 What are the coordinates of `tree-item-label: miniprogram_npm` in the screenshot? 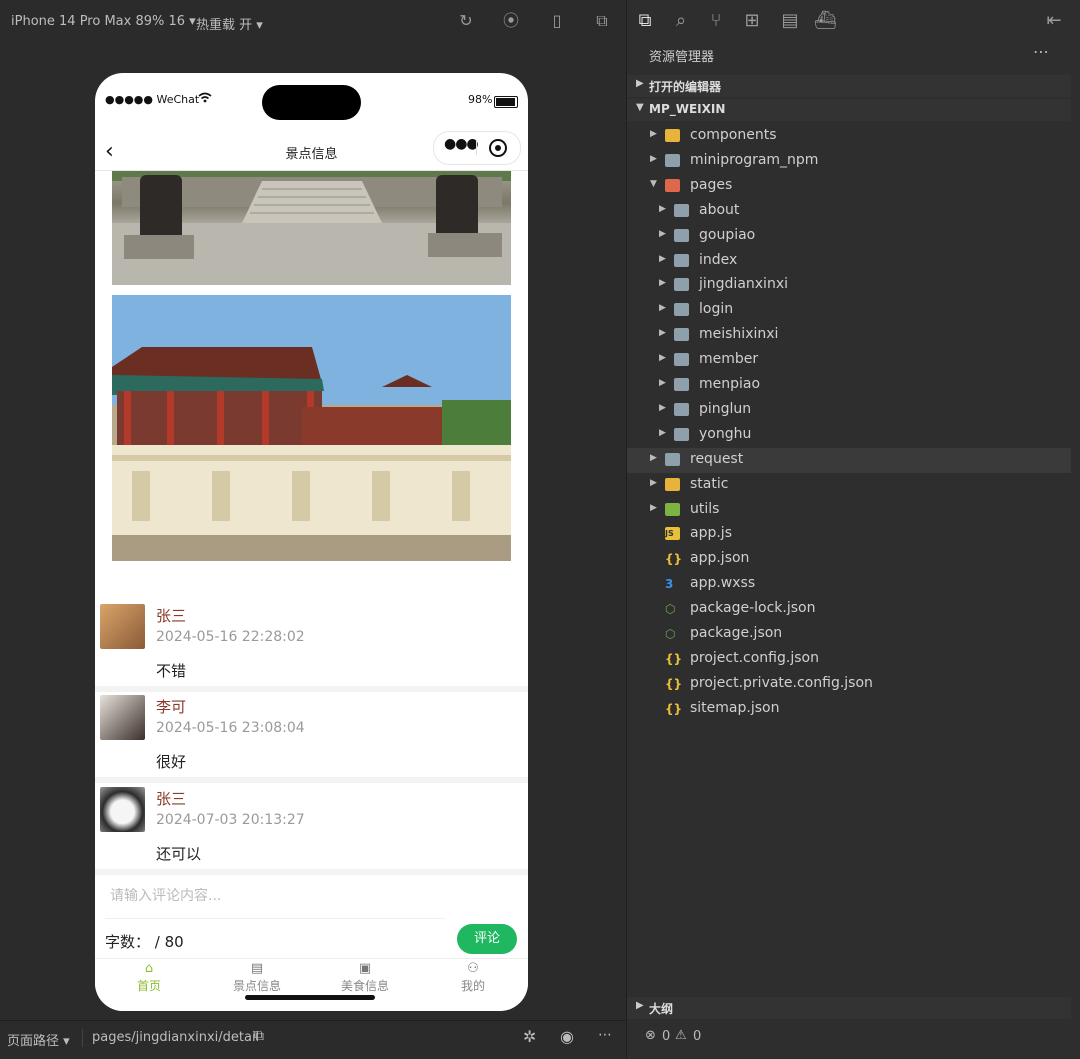 It's located at (754, 159).